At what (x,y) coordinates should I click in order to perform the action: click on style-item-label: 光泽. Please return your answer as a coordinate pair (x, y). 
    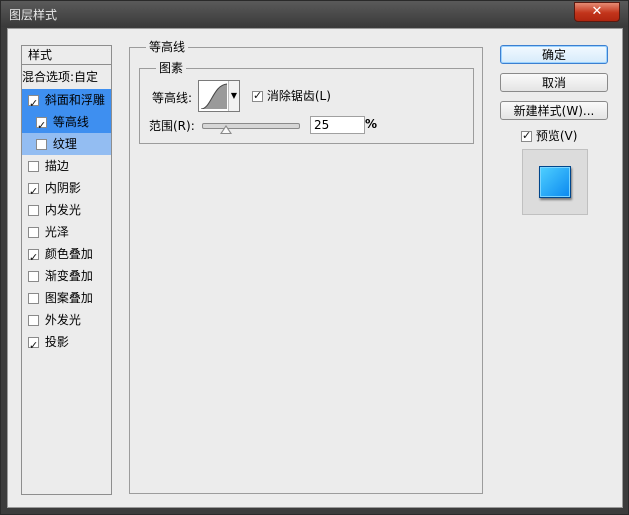
    Looking at the image, I should click on (56, 232).